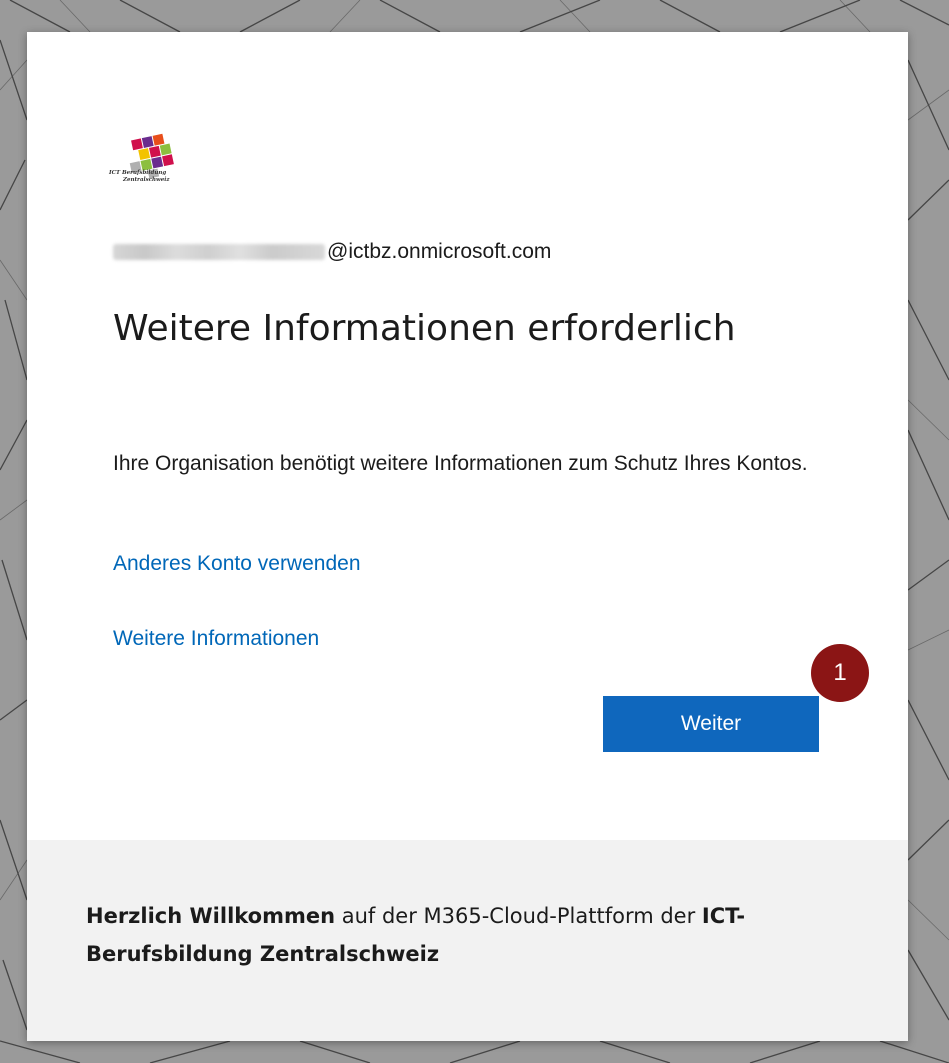 This screenshot has height=1063, width=949. What do you see at coordinates (146, 180) in the screenshot?
I see `logo-text-line2: Zentralschweiz` at bounding box center [146, 180].